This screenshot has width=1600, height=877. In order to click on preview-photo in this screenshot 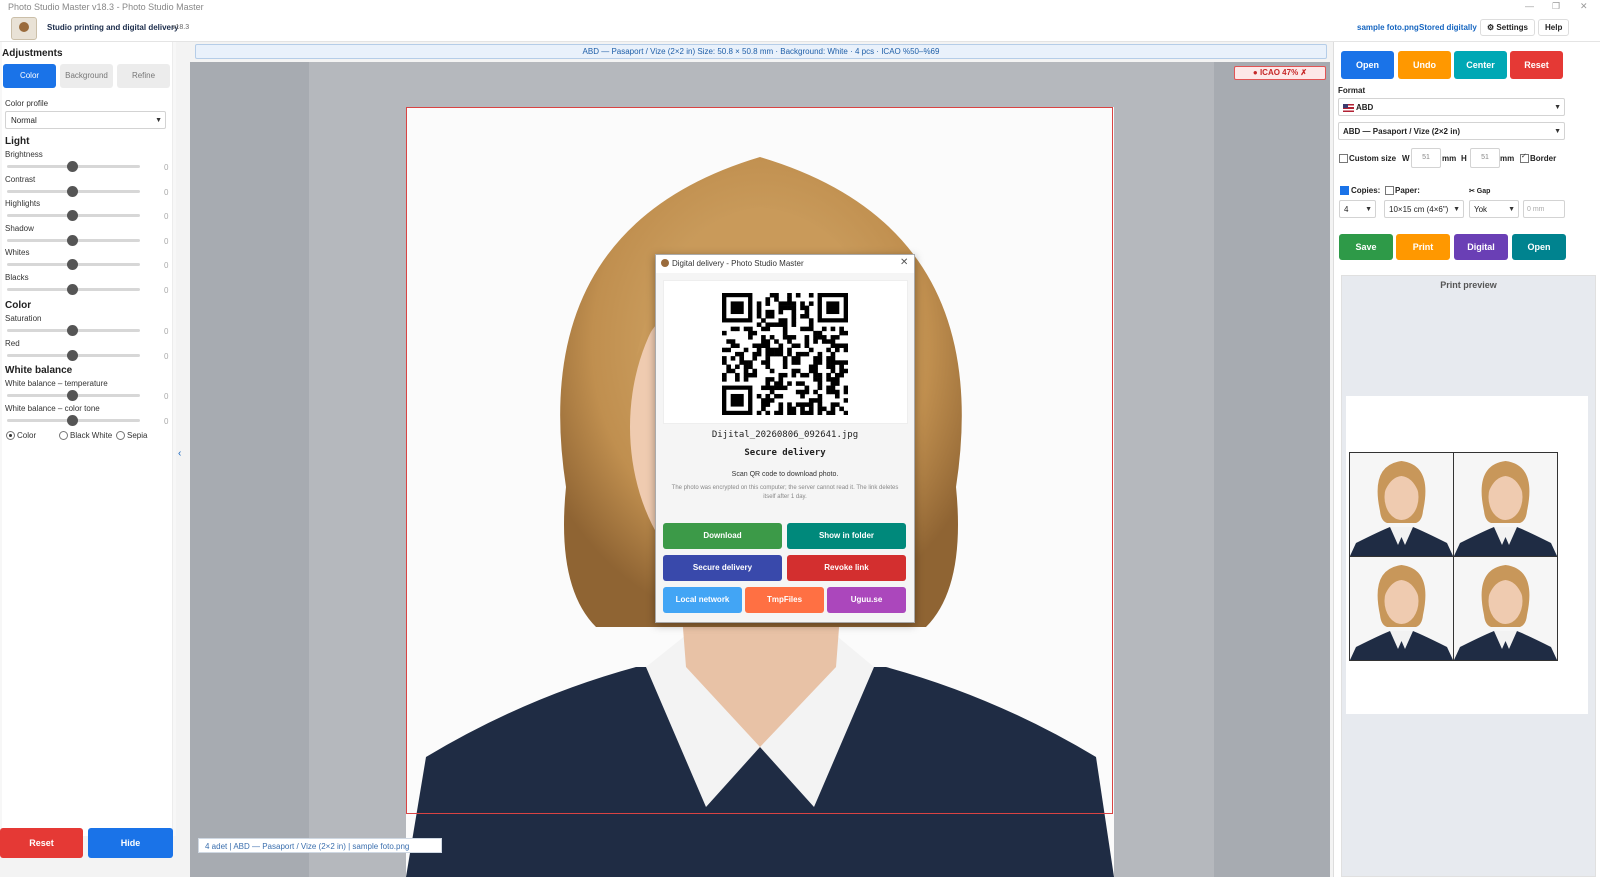, I will do `click(1505, 608)`.